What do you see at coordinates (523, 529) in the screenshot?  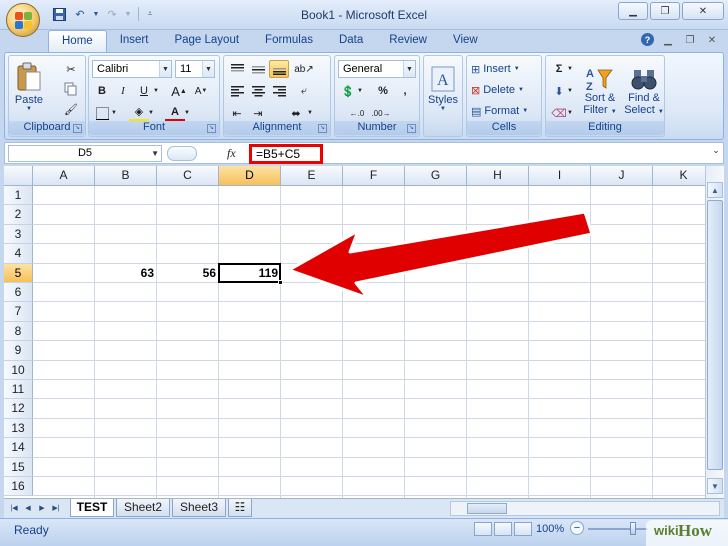 I see `page-break-view-icon` at bounding box center [523, 529].